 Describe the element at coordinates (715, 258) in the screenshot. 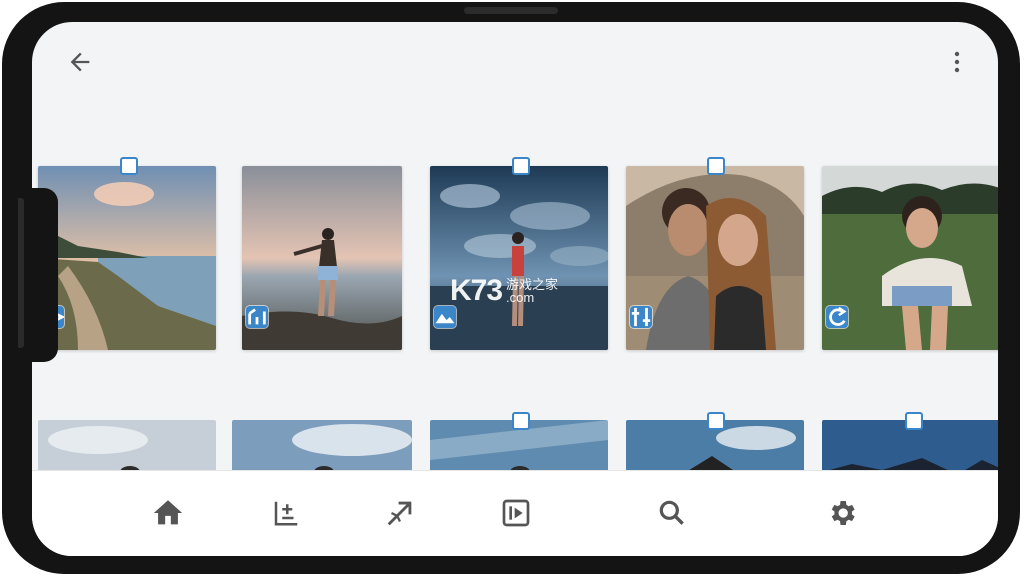

I see `photo-couple` at that location.